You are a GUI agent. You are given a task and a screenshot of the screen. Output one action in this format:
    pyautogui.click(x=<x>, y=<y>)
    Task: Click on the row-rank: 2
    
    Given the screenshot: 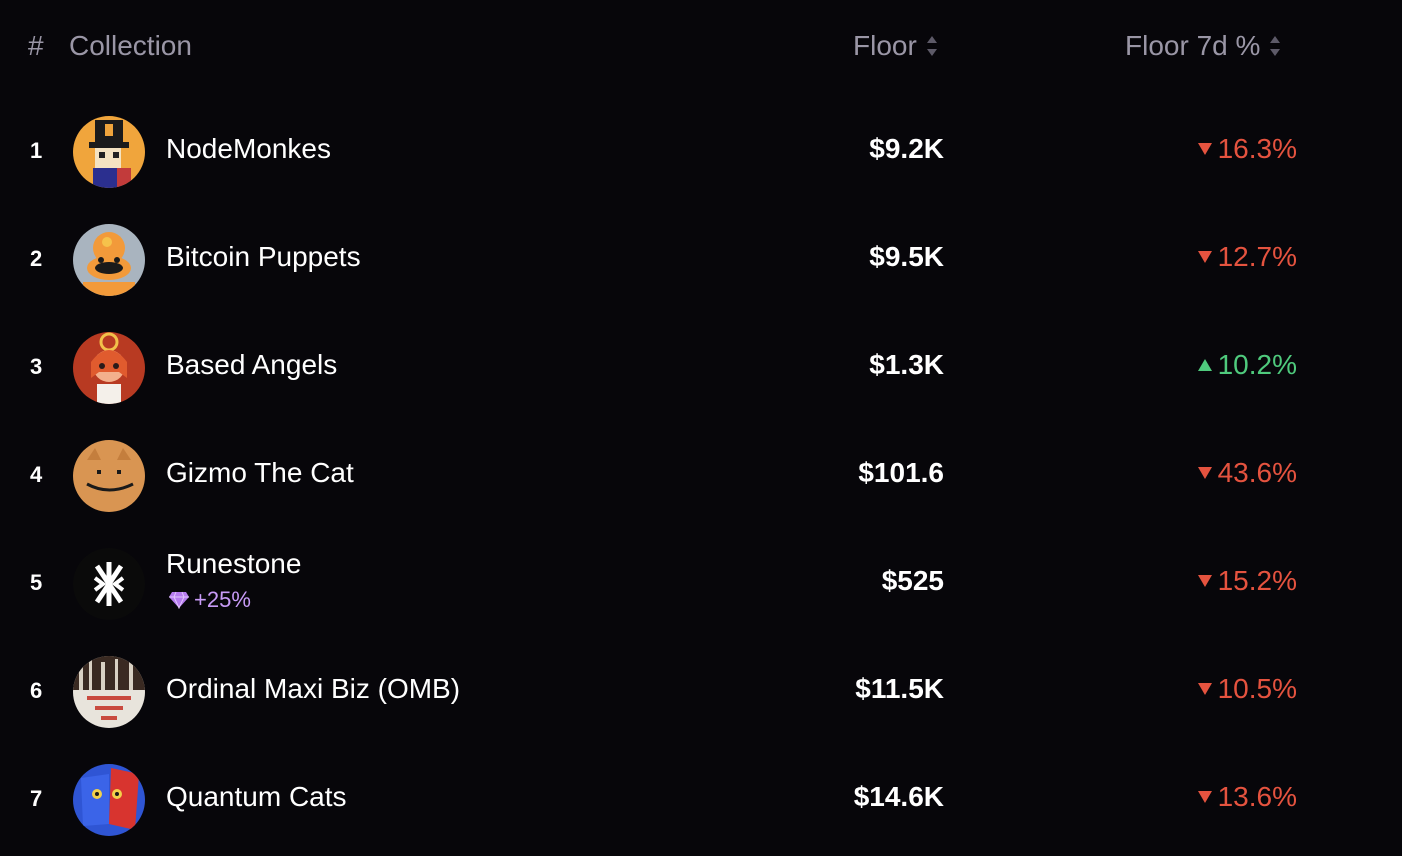 What is the action you would take?
    pyautogui.click(x=36, y=258)
    